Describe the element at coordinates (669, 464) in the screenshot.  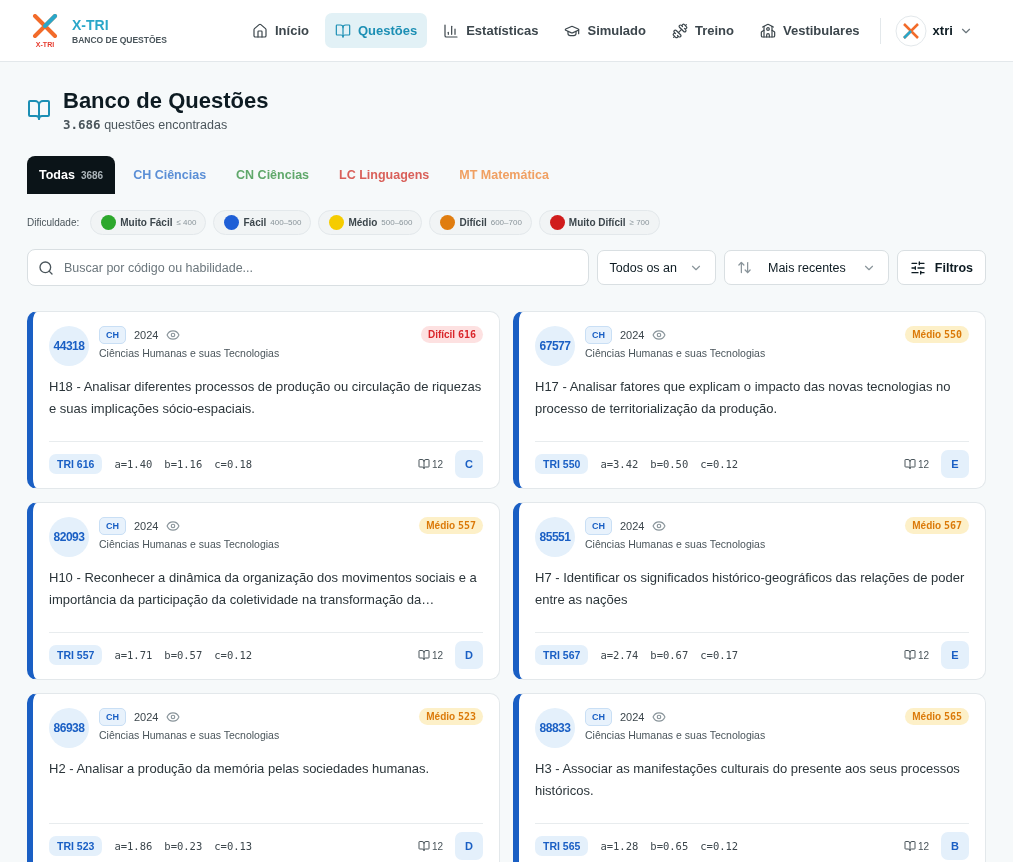
I see `param-b: b=0.50` at that location.